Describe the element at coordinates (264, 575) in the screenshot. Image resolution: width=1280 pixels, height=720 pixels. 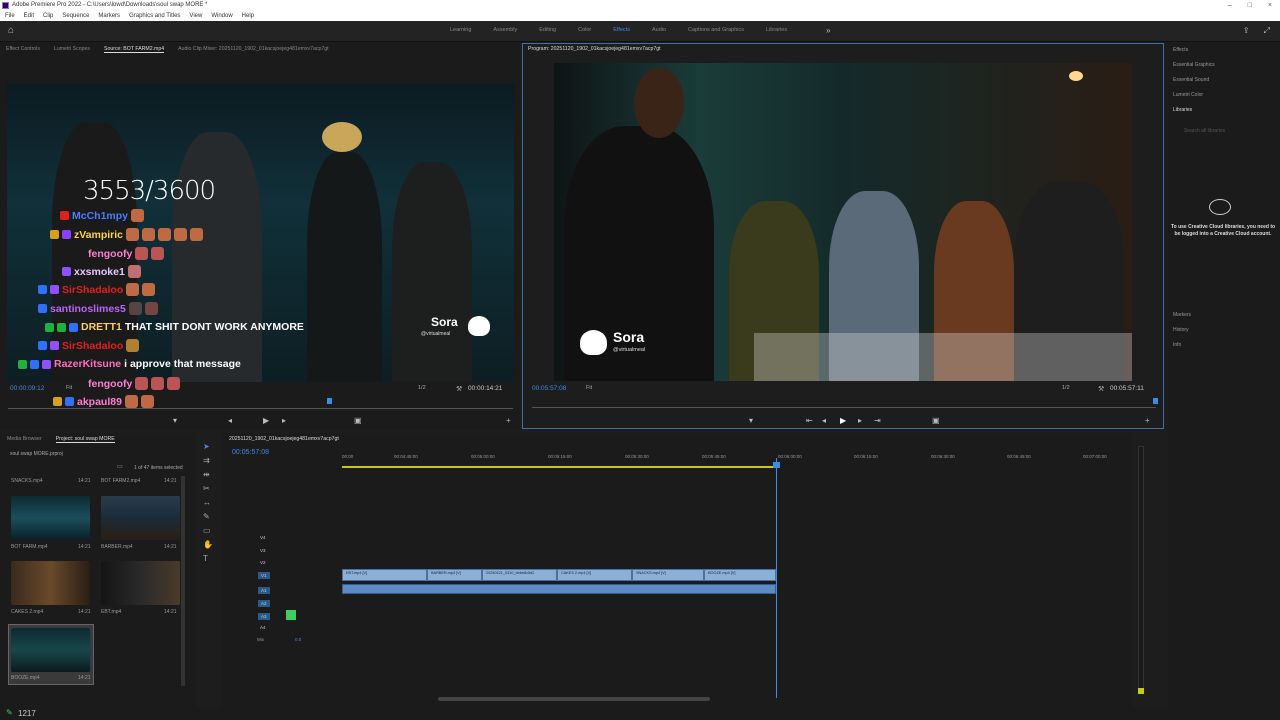
I see `track-label-v1: V1` at that location.